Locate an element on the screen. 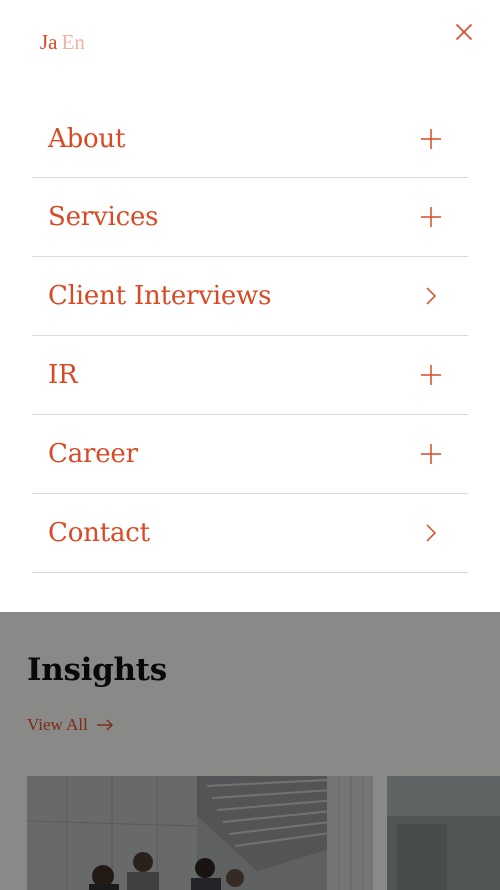 This screenshot has height=890, width=500. menu-item-label: Services is located at coordinates (103, 217).